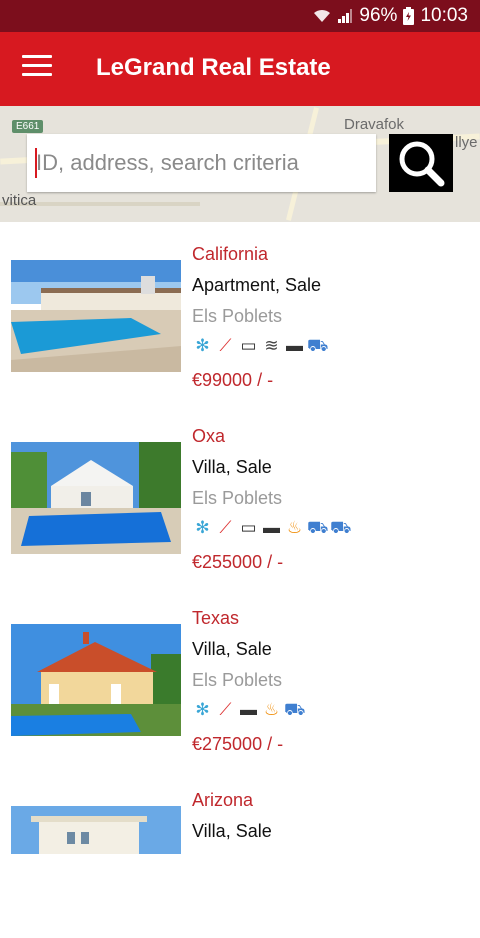 This screenshot has height=938, width=480. I want to click on search-input, so click(201, 163).